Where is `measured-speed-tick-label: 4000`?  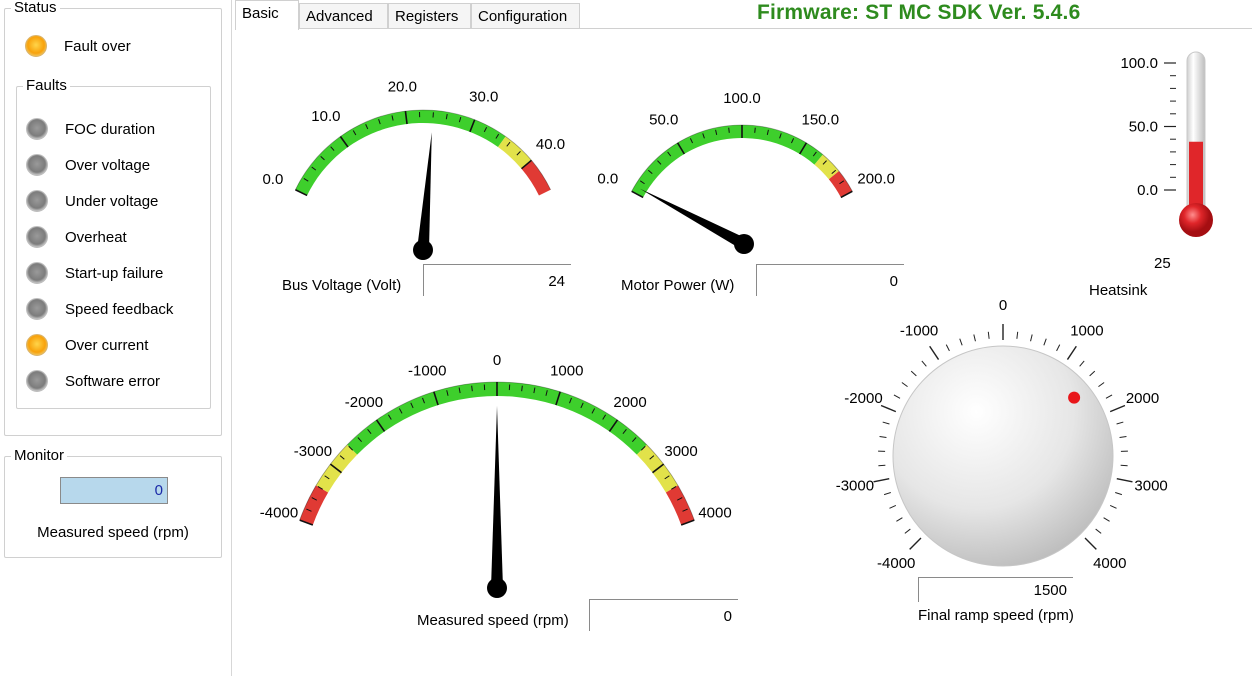 measured-speed-tick-label: 4000 is located at coordinates (714, 513).